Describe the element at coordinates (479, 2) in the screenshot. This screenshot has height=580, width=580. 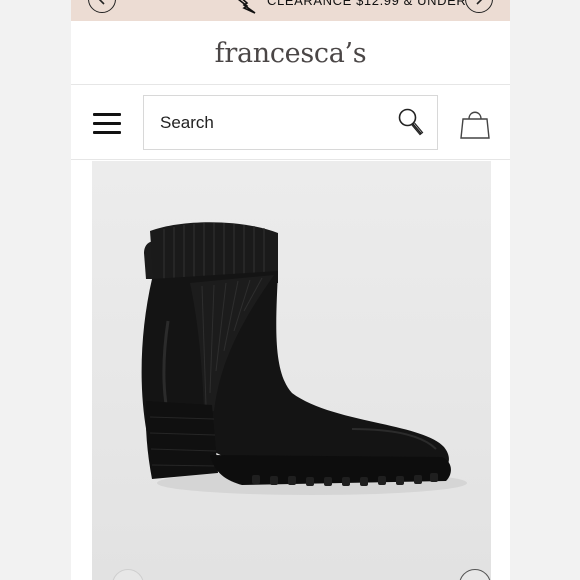
I see `chevron-right-icon` at that location.